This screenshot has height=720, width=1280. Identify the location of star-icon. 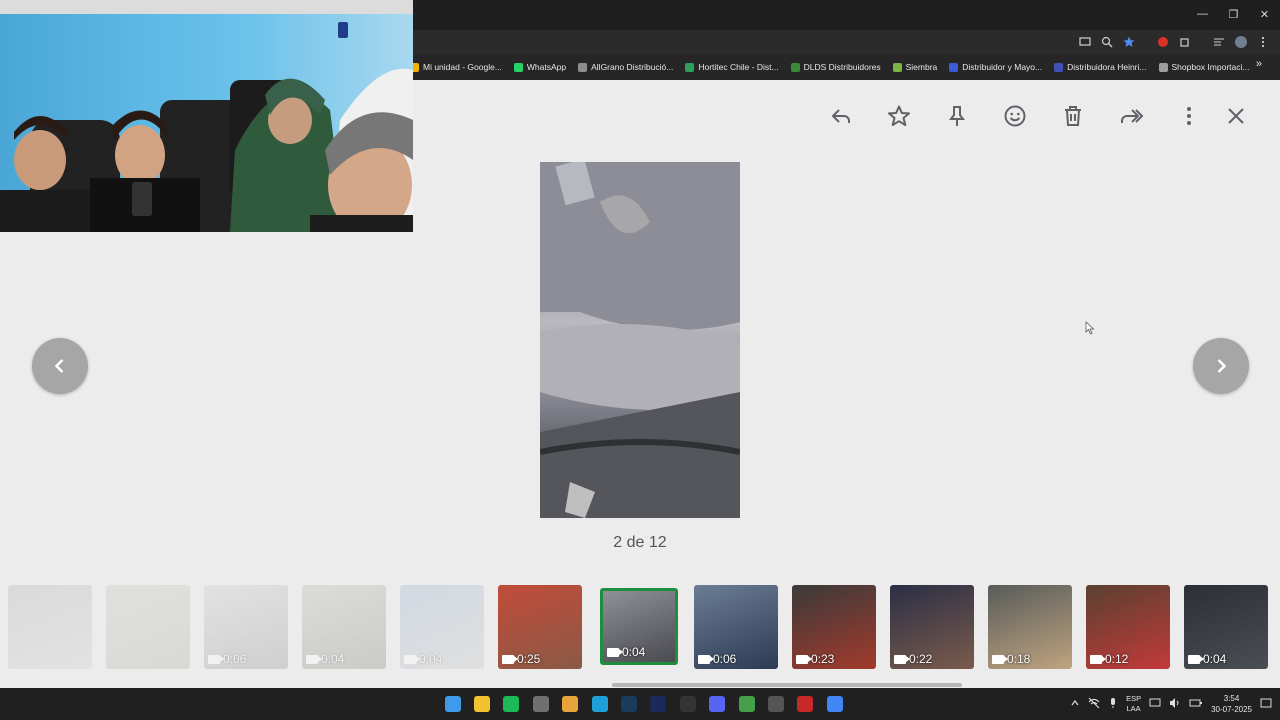
(899, 115).